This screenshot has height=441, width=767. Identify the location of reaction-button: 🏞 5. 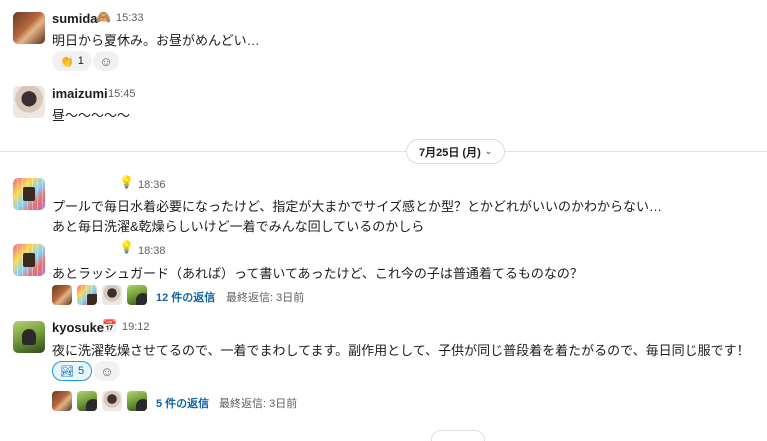
(72, 371).